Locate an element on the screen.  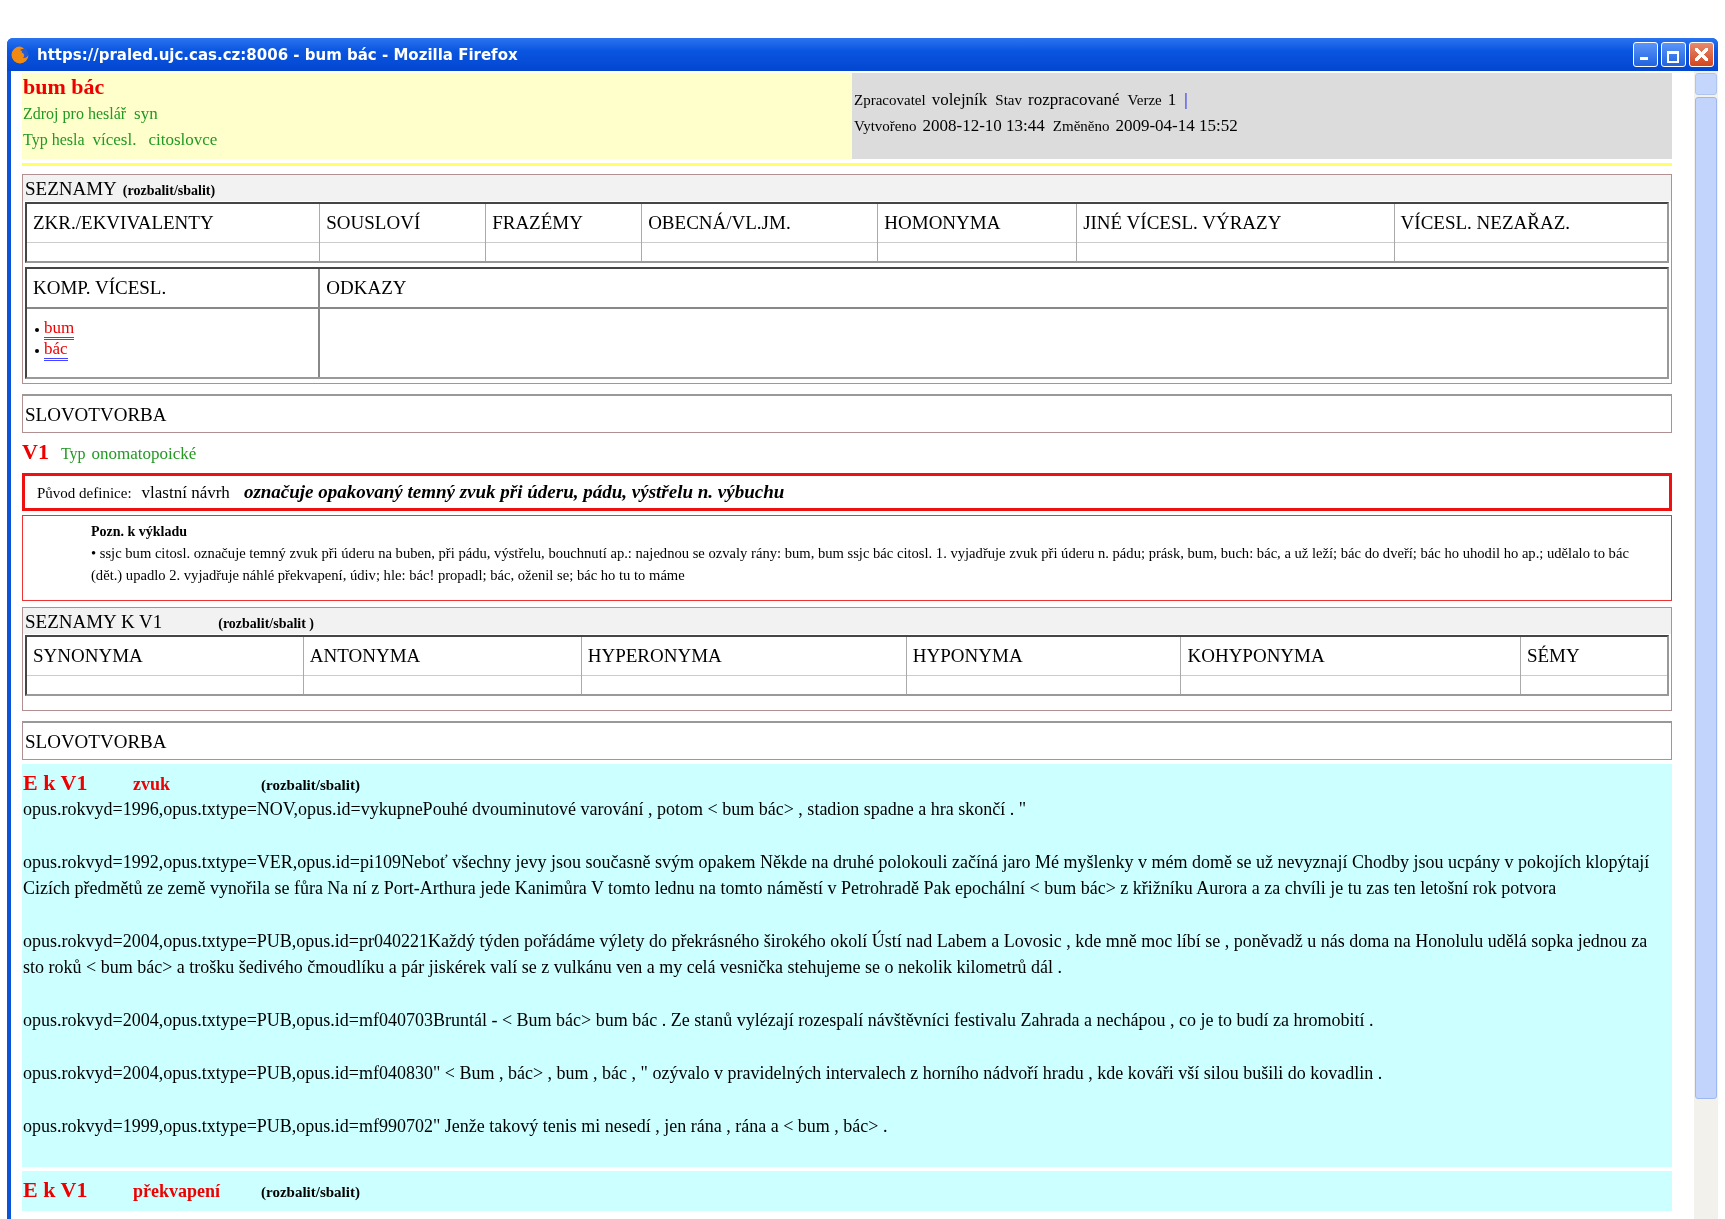
meta-label: Změněno is located at coordinates (1081, 126).